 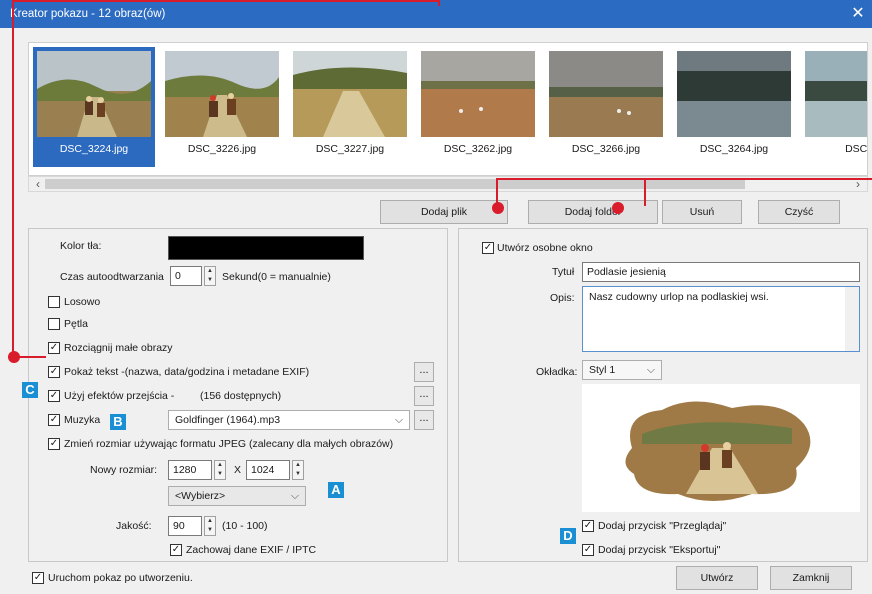 I want to click on description-textarea: Nasz cudowny urlop na podlaskiej wsi., so click(x=721, y=319).